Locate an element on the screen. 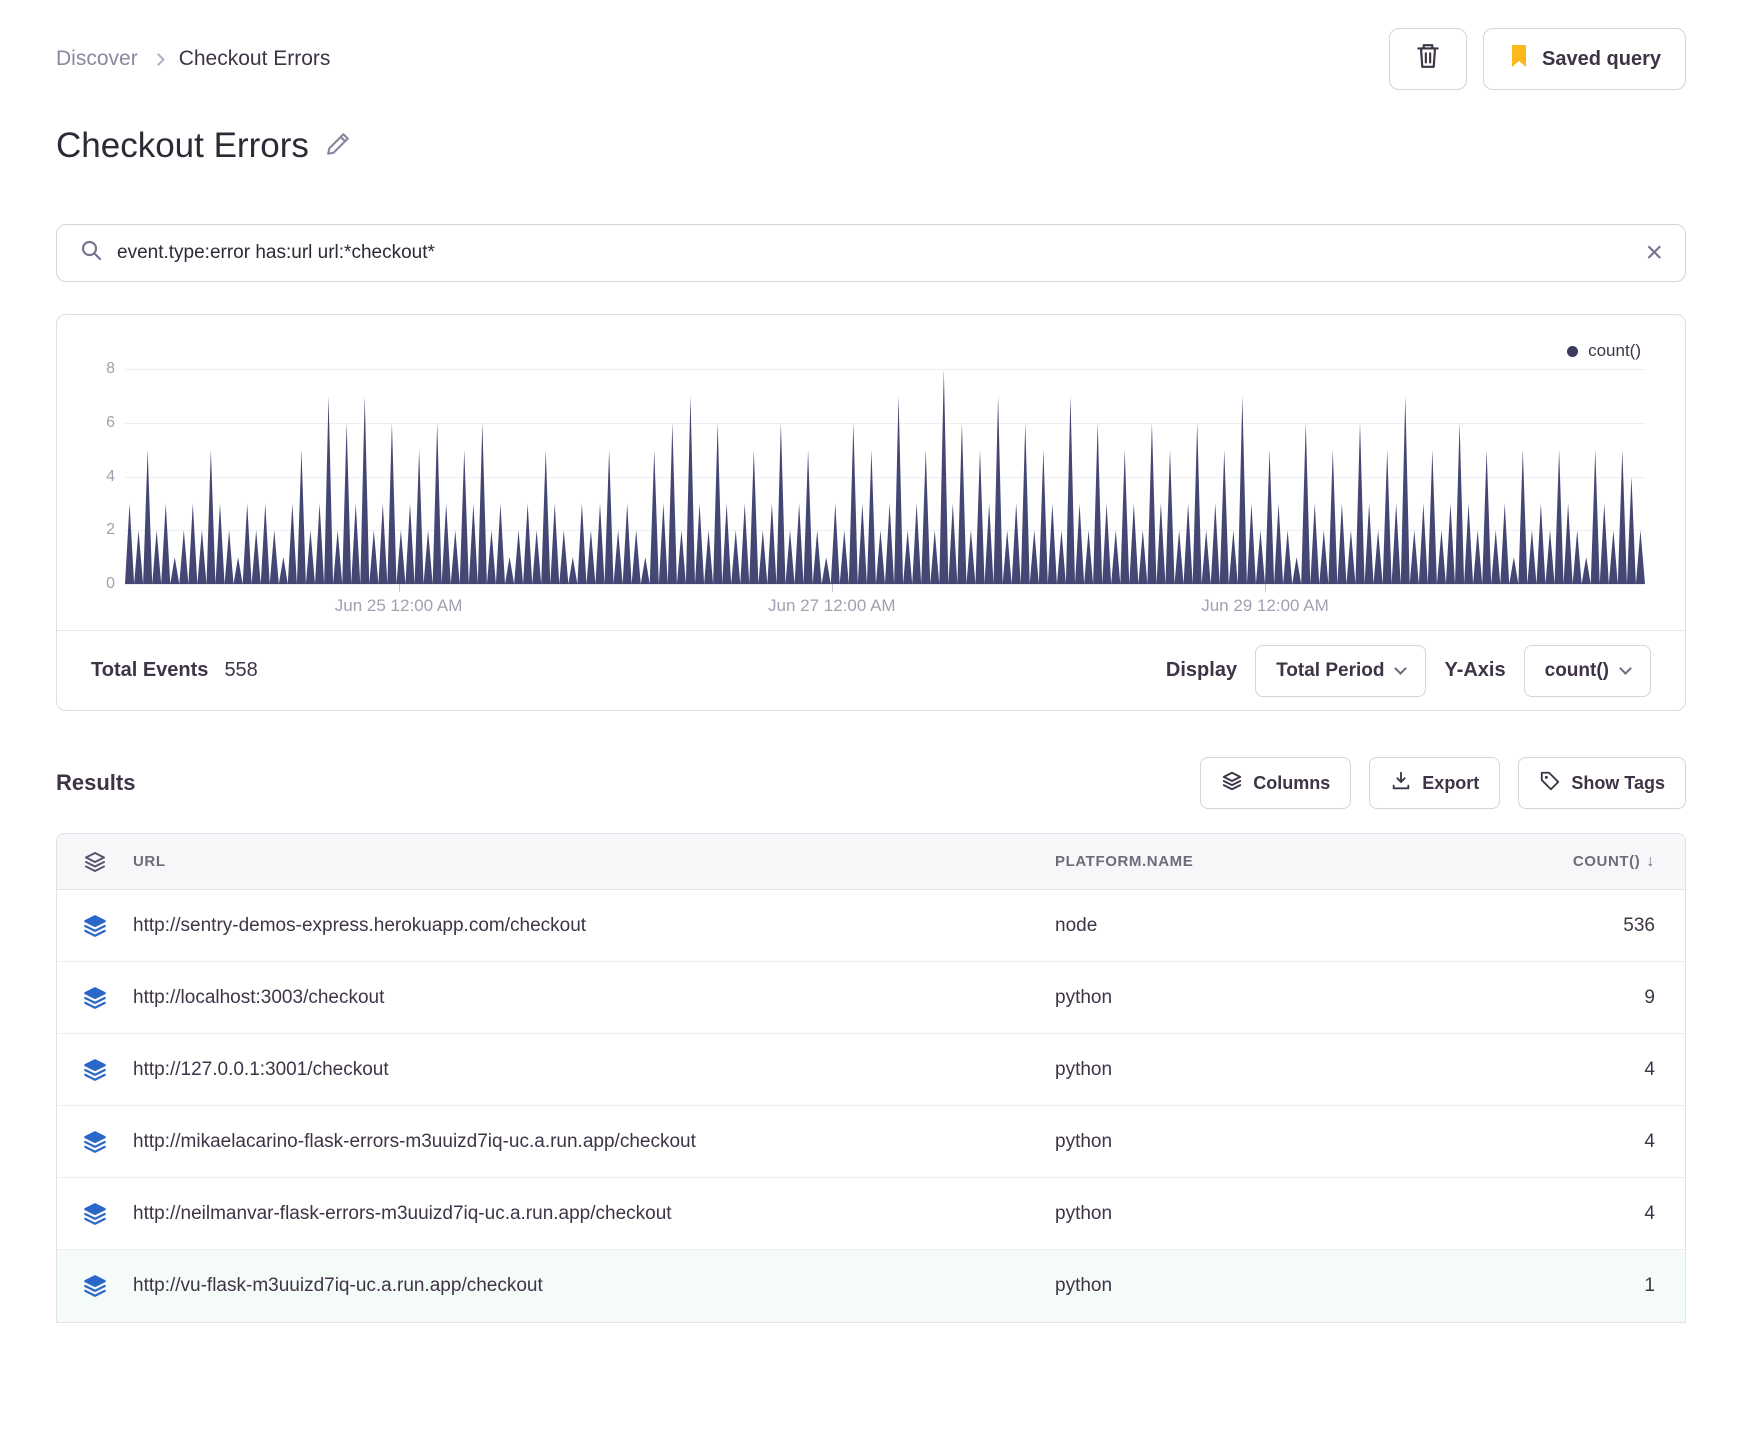 This screenshot has width=1742, height=1430. export-button-label: Export is located at coordinates (1451, 782).